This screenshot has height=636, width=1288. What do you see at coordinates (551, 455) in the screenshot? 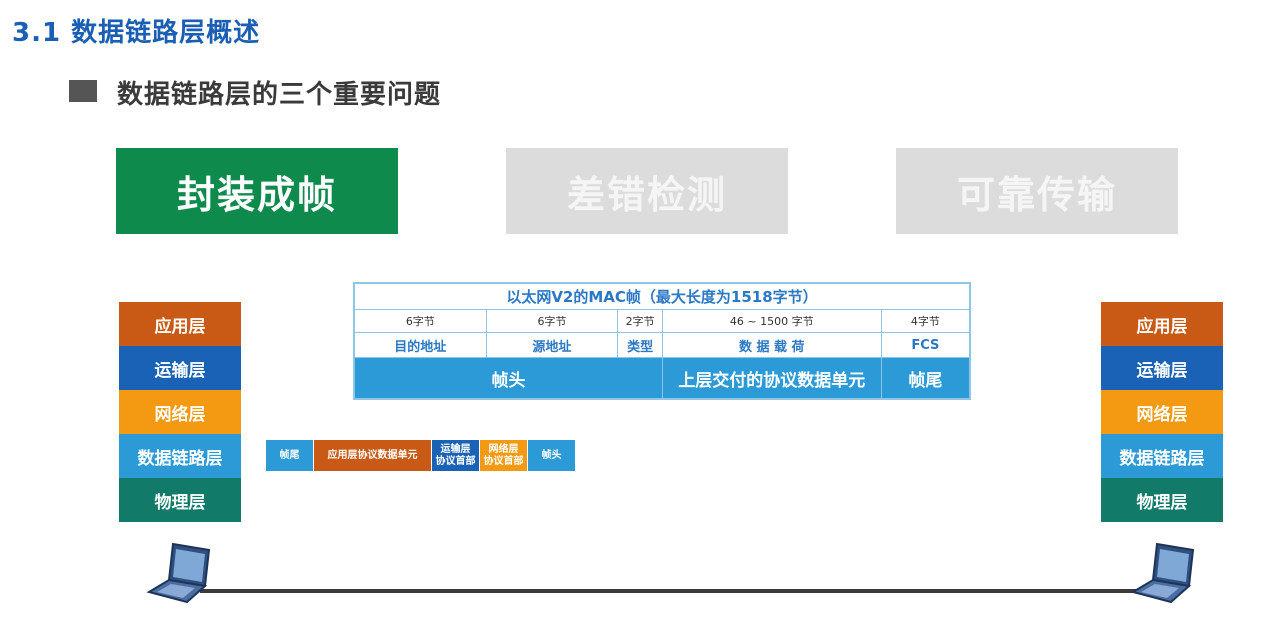
I see `pdu-frame-head: 帧头` at bounding box center [551, 455].